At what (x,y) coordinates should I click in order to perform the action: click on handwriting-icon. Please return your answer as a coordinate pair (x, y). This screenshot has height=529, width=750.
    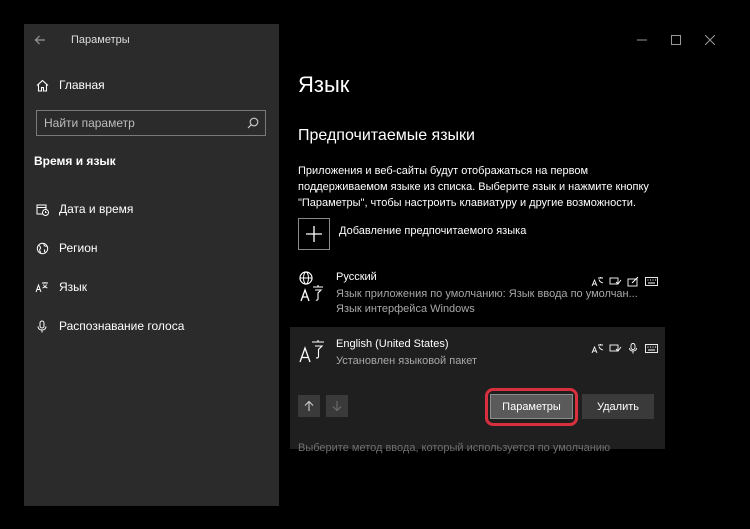
    Looking at the image, I should click on (633, 281).